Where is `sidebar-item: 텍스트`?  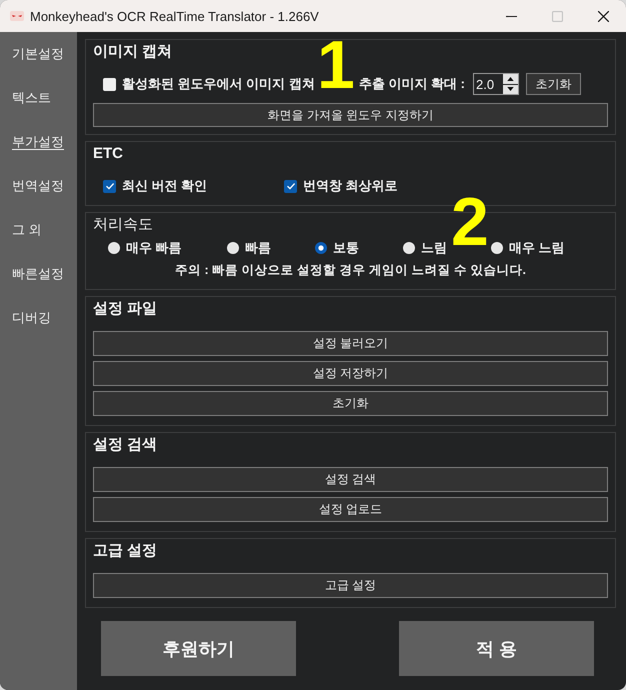 sidebar-item: 텍스트 is located at coordinates (38, 98).